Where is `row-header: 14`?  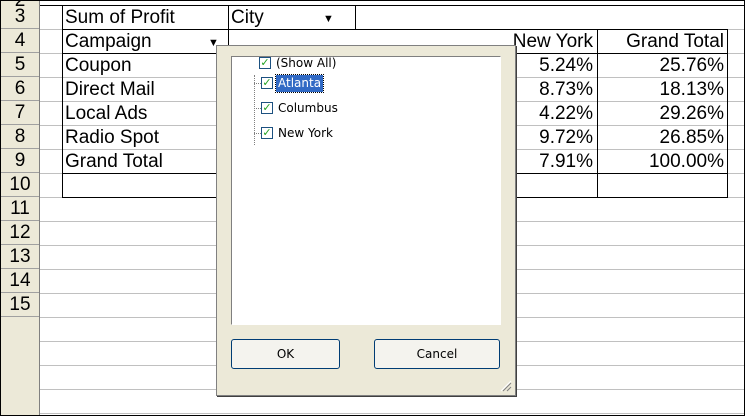
row-header: 14 is located at coordinates (20, 281).